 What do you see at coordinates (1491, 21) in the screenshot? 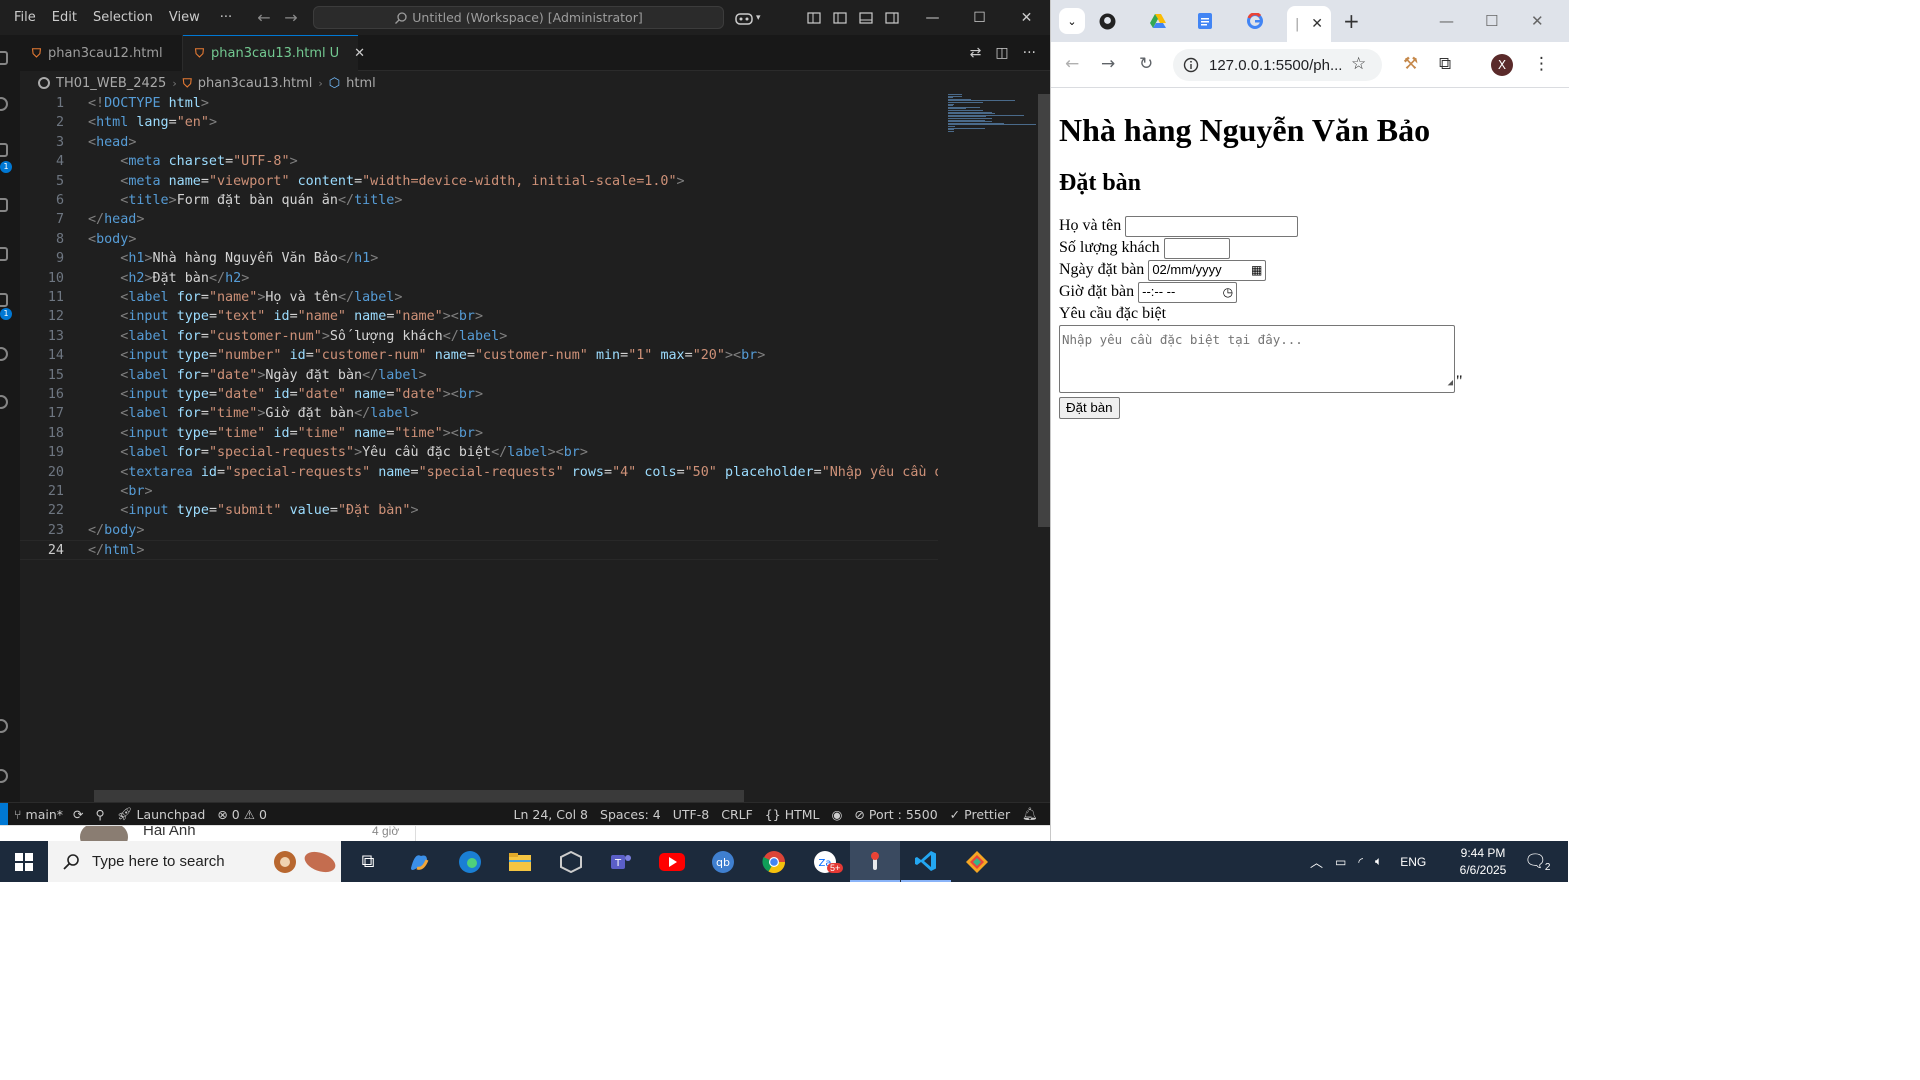
I see `maximize-button: ☐` at bounding box center [1491, 21].